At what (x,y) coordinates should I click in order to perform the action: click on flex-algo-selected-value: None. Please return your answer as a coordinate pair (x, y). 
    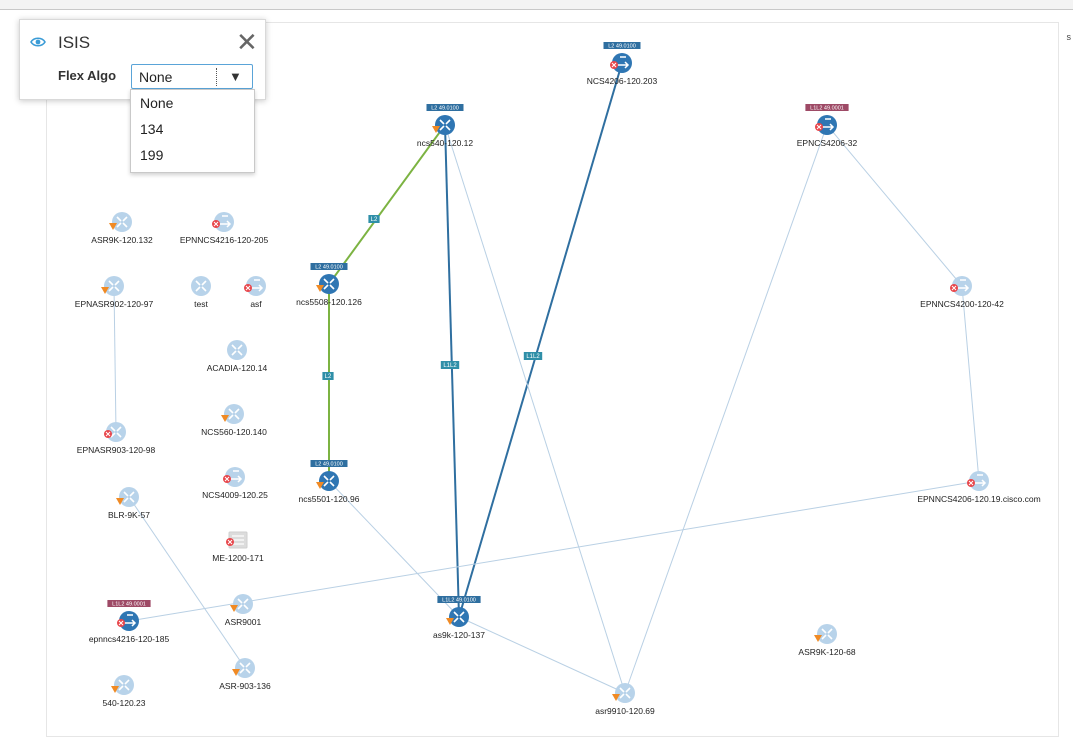
    Looking at the image, I should click on (156, 77).